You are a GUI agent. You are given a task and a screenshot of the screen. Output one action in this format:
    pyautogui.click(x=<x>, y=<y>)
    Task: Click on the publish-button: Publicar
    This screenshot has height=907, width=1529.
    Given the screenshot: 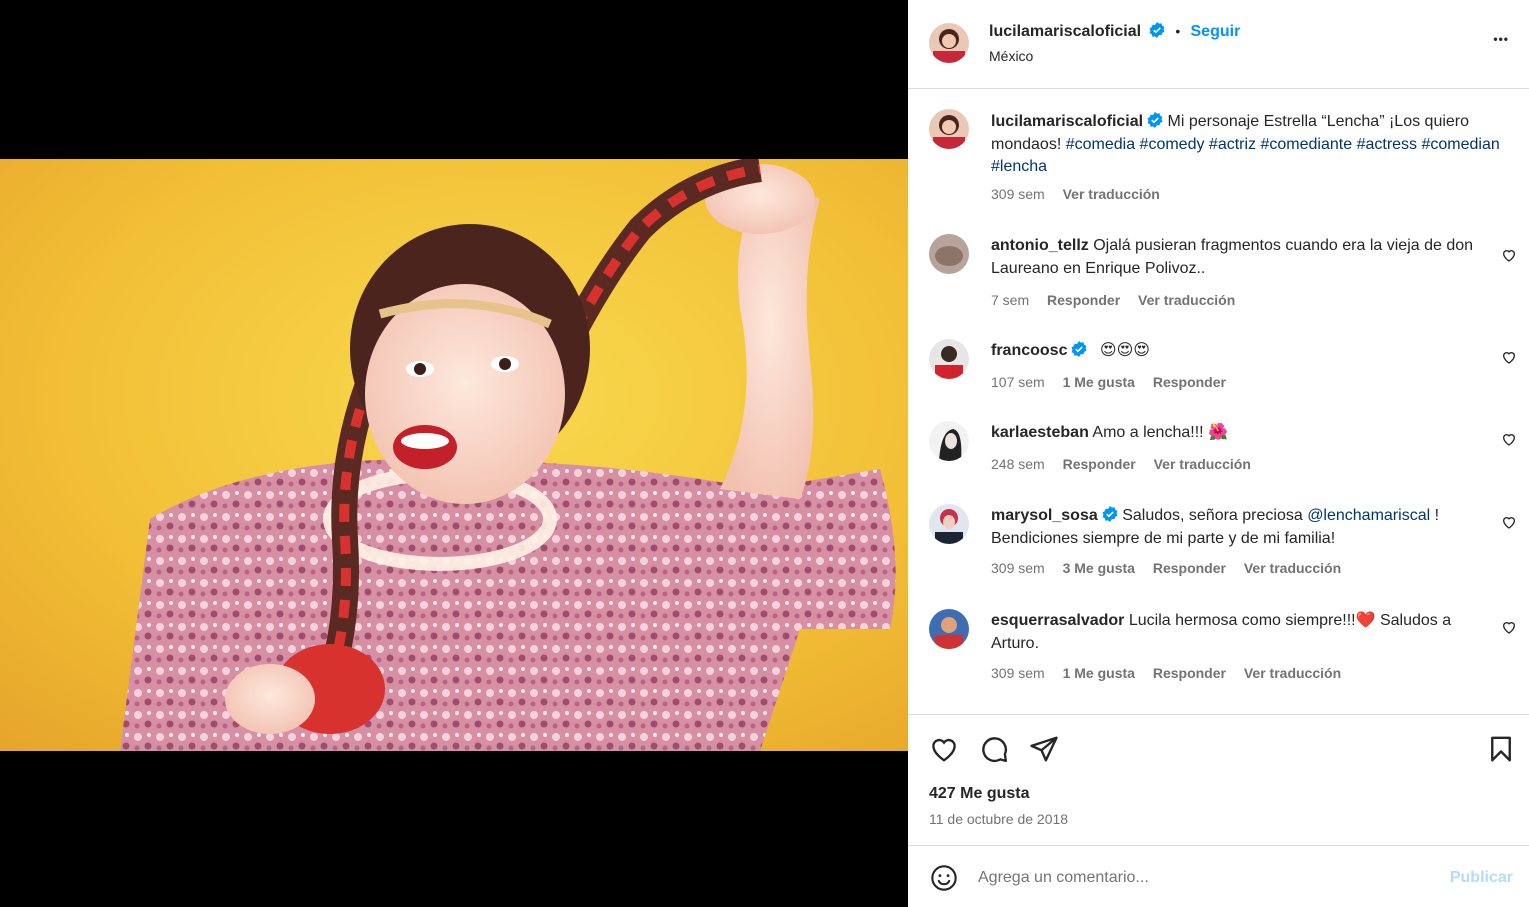 What is the action you would take?
    pyautogui.click(x=1481, y=878)
    